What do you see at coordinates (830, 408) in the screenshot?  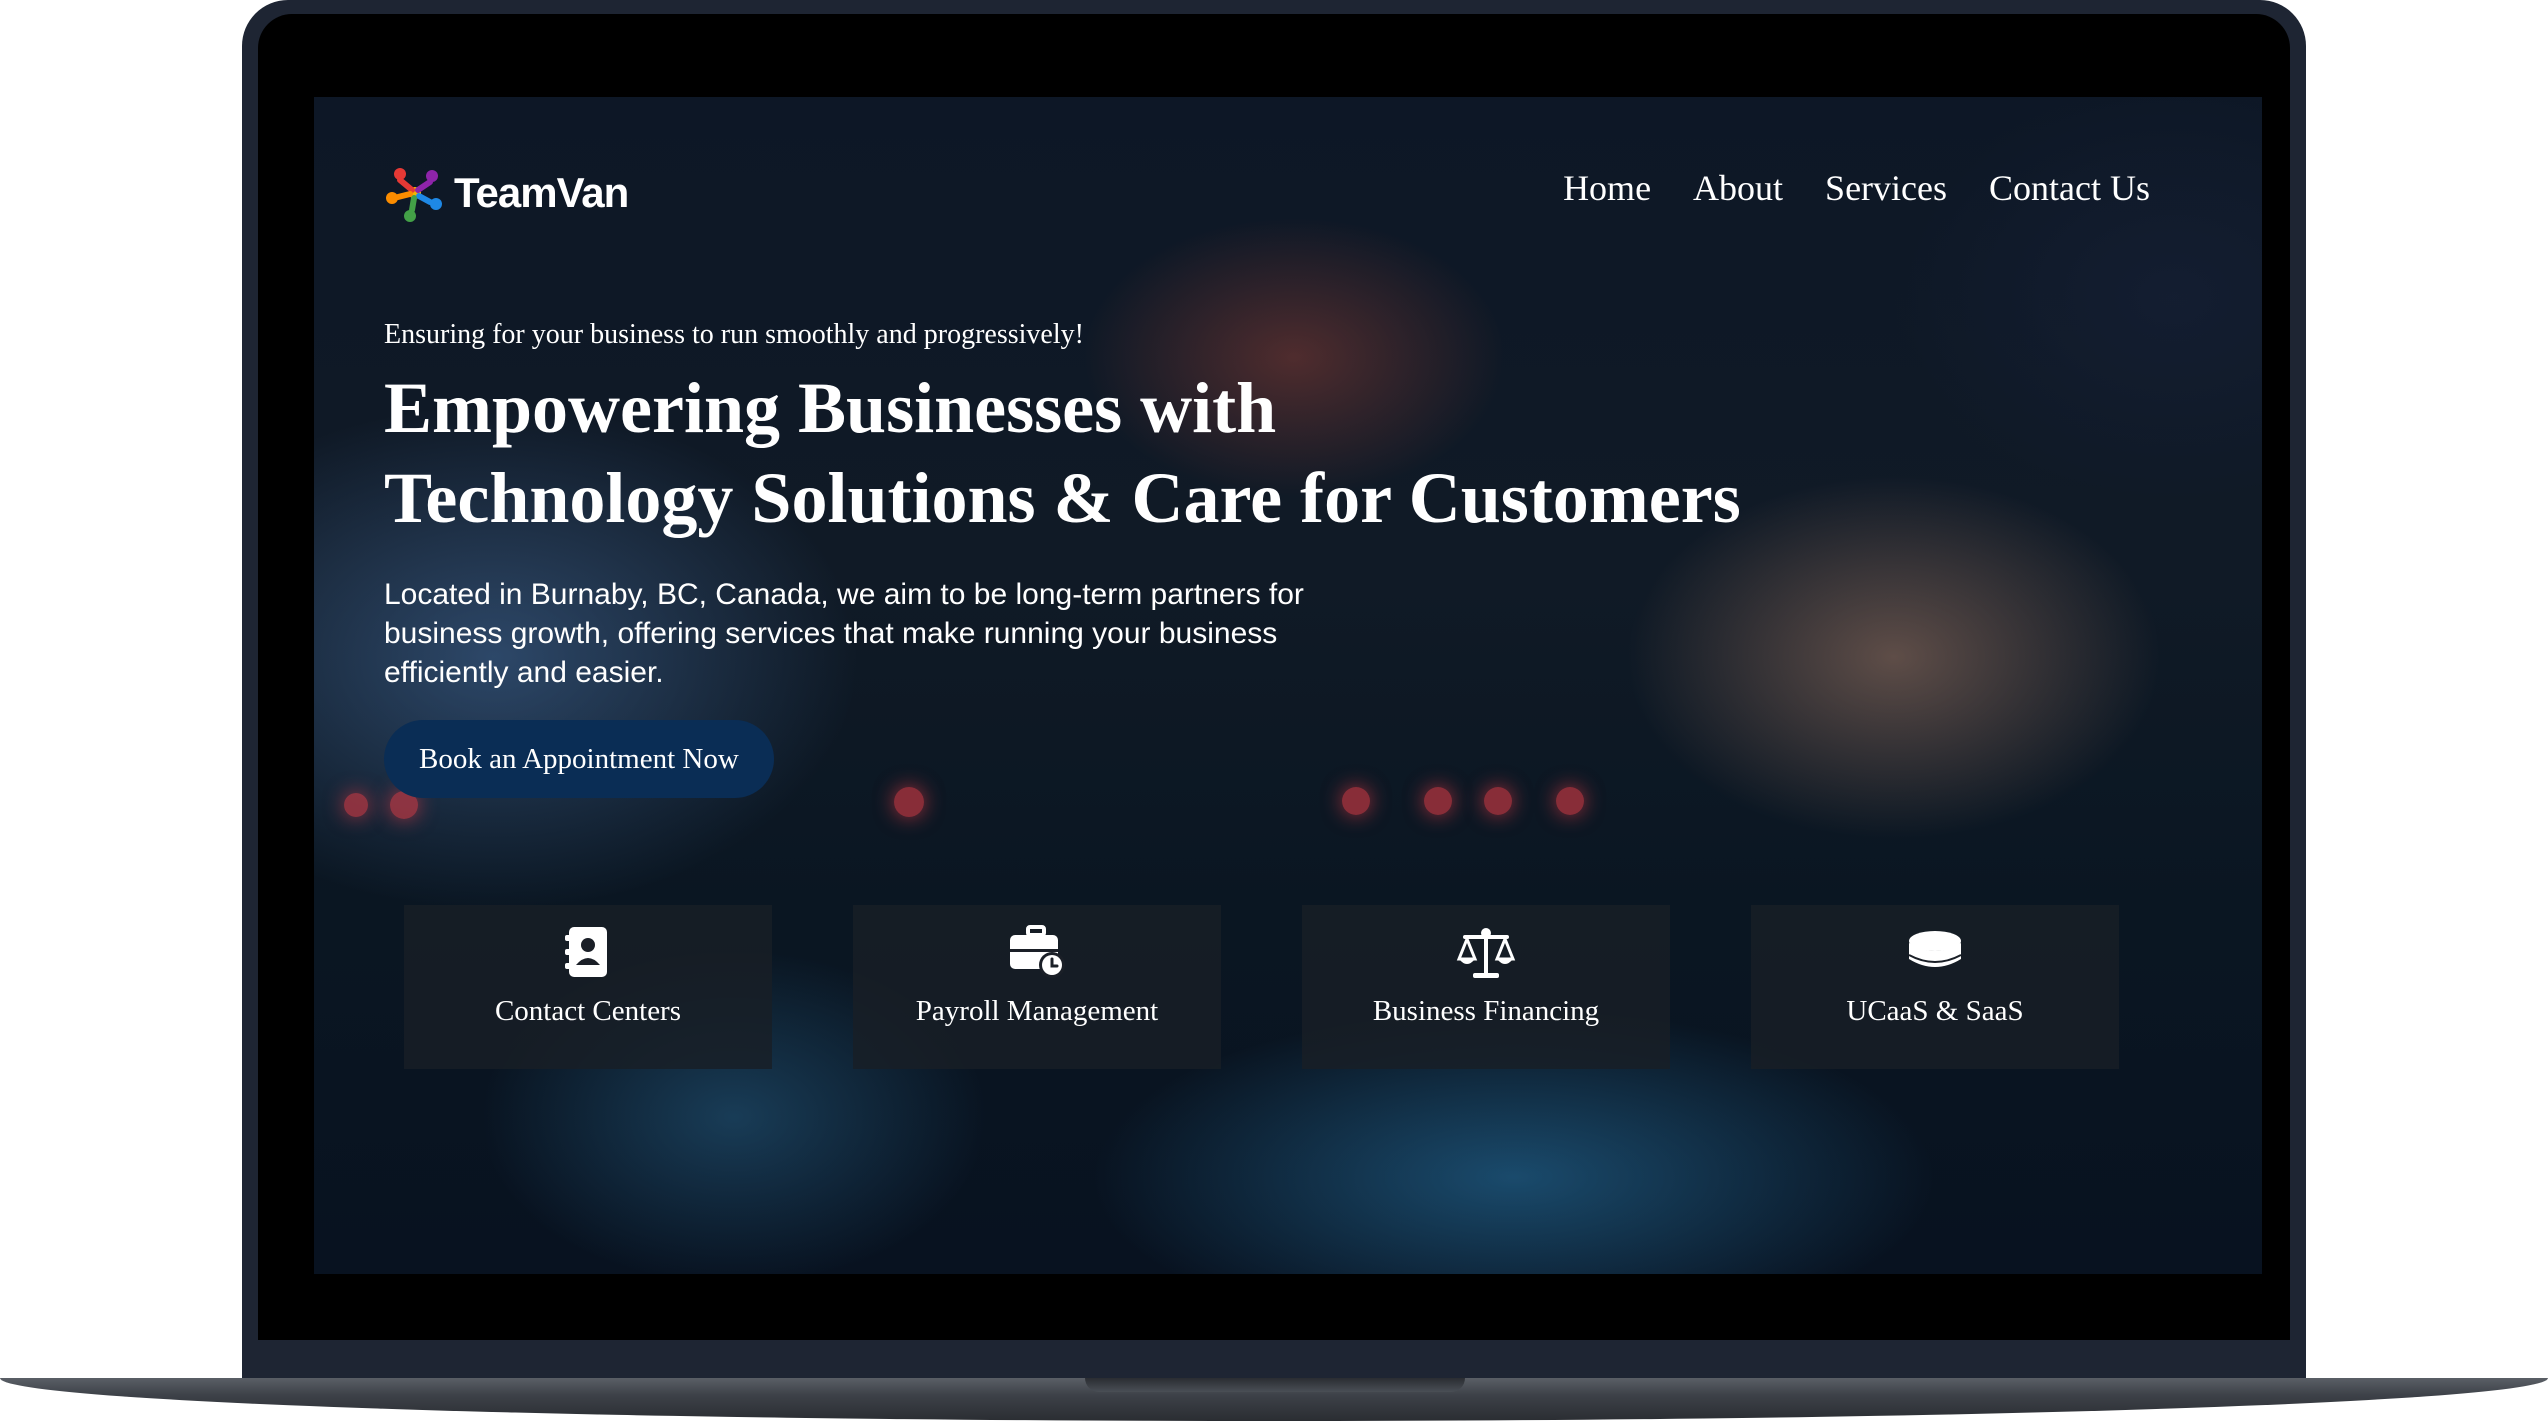 I see `hero-headline-line1: Empowering Businesses with` at bounding box center [830, 408].